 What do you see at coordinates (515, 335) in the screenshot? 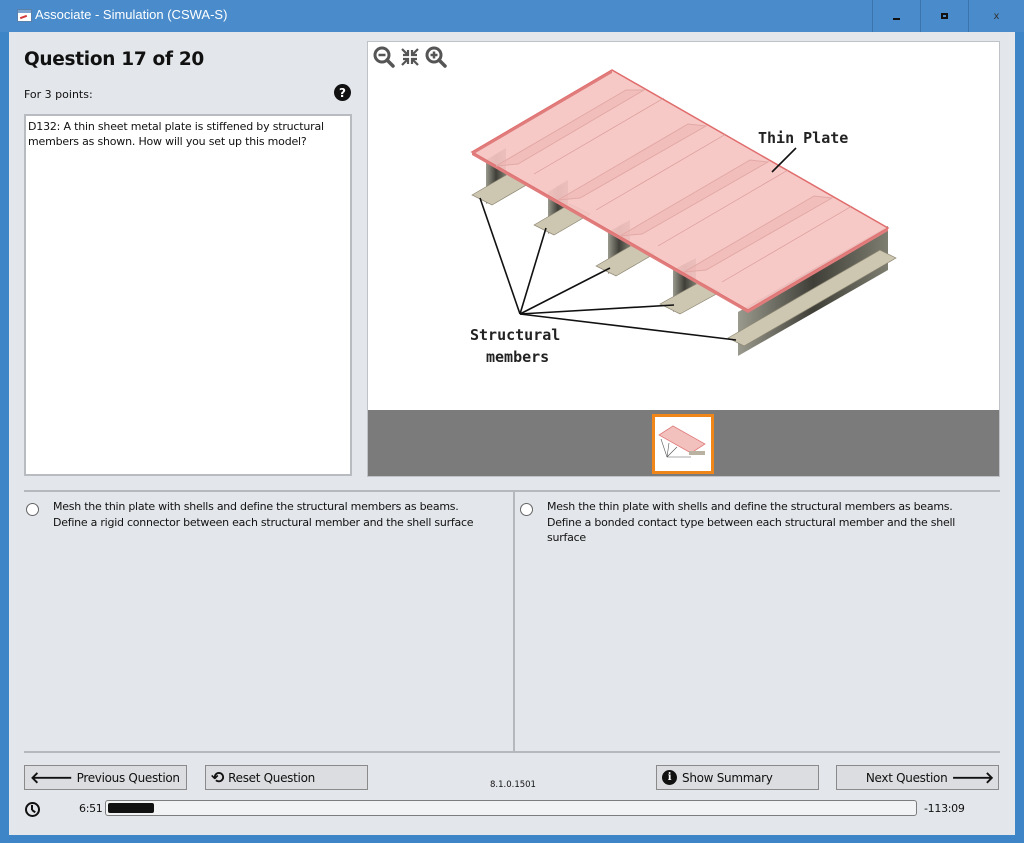
I see `label-structural: Structural` at bounding box center [515, 335].